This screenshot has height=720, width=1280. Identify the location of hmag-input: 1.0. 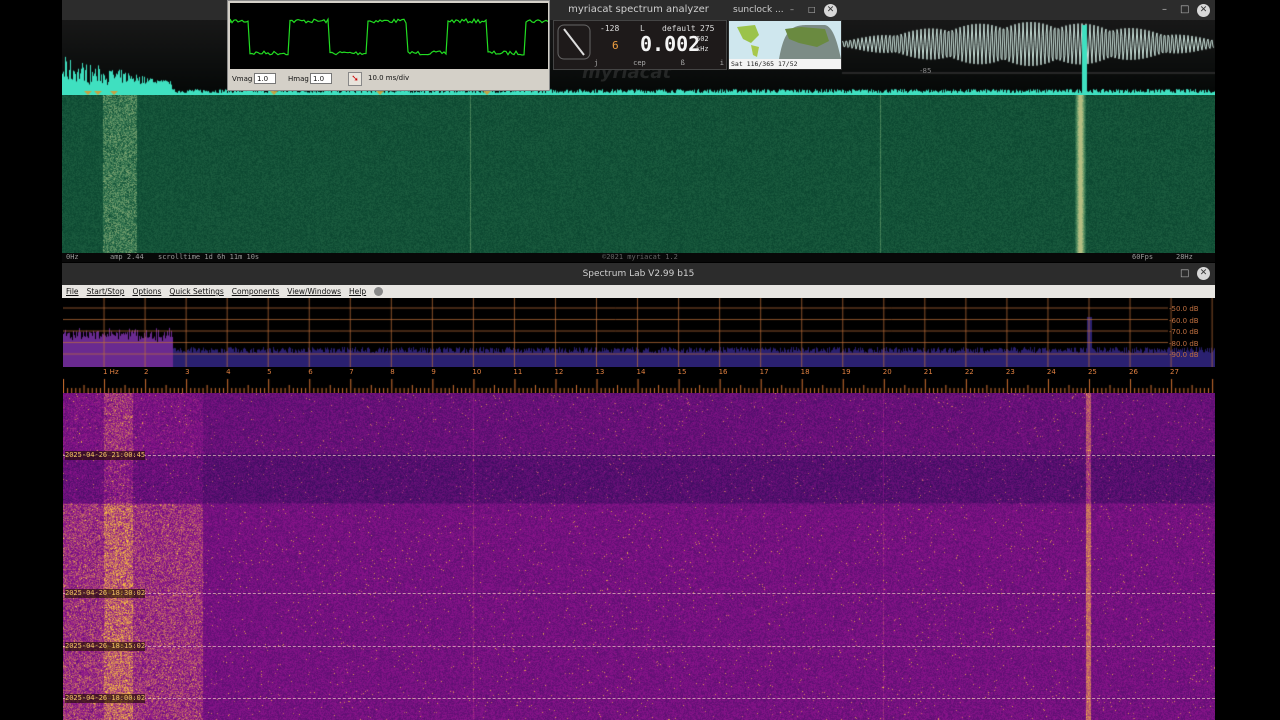
(321, 78).